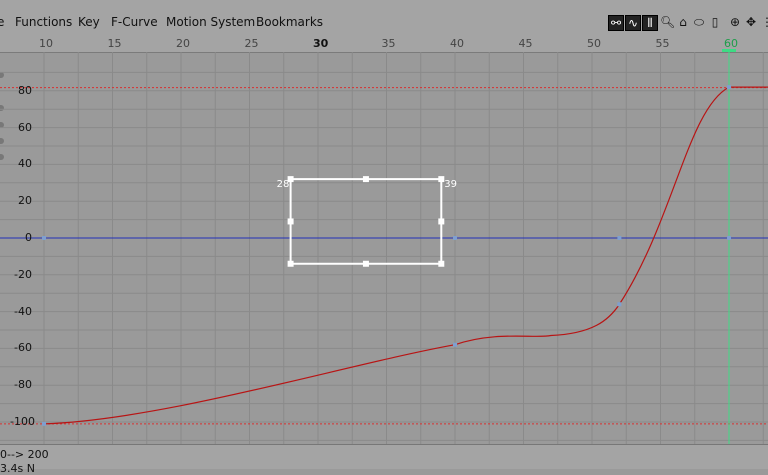  What do you see at coordinates (23, 348) in the screenshot?
I see `value-label: -60` at bounding box center [23, 348].